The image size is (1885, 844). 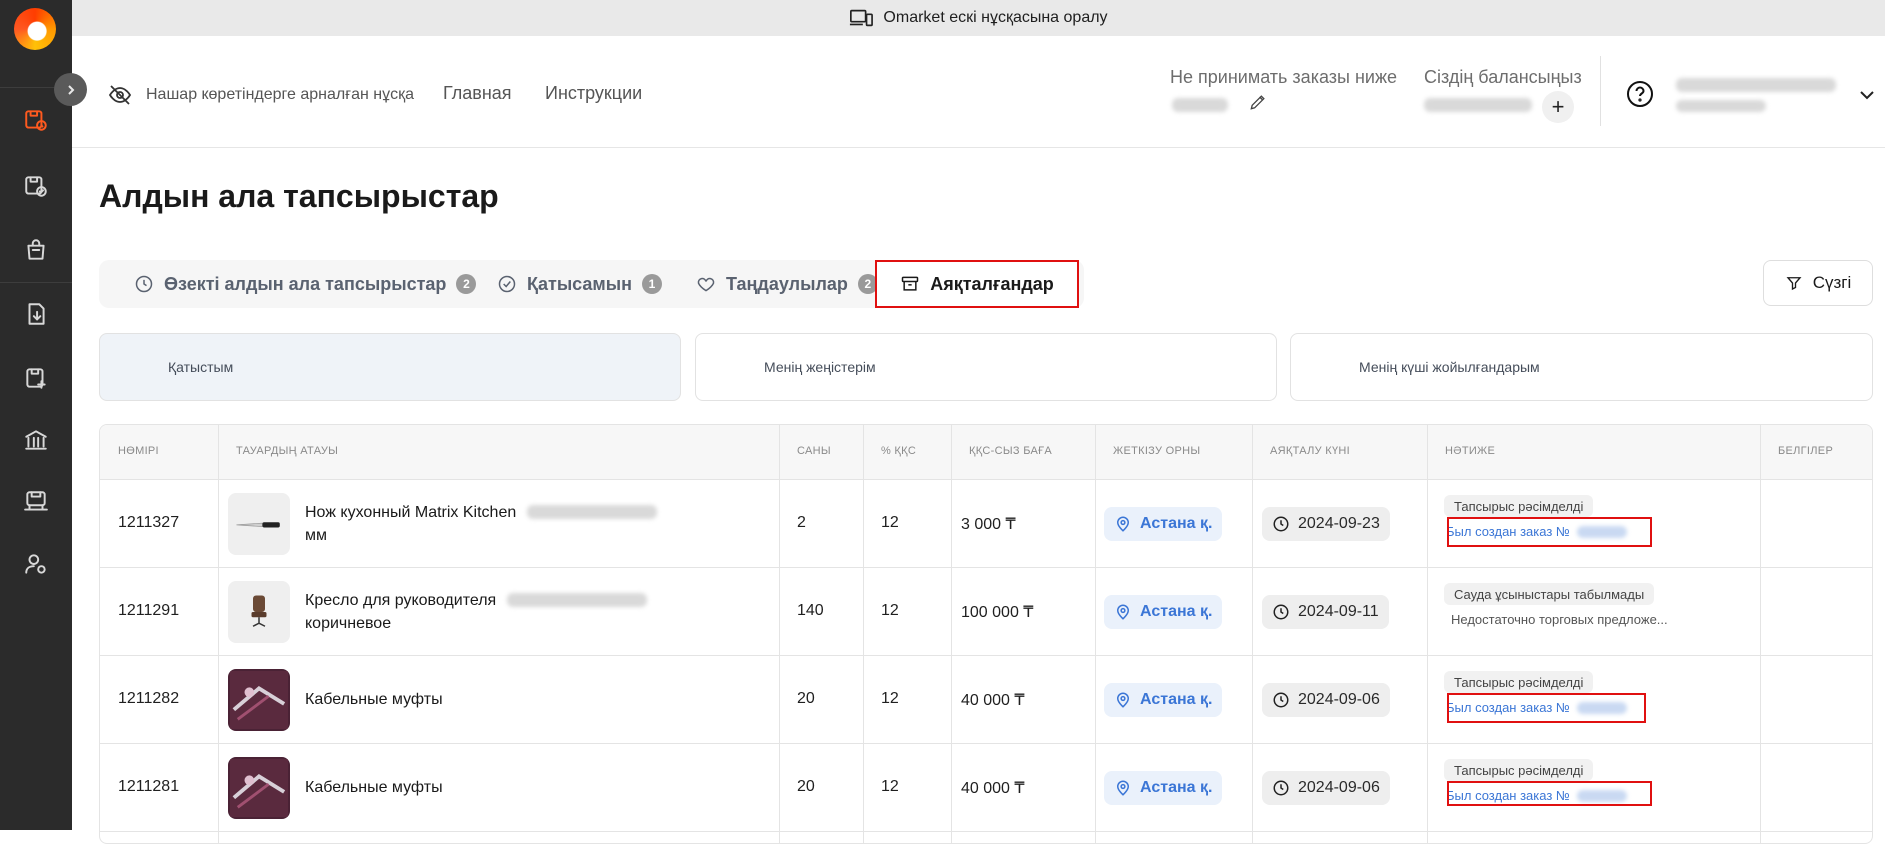 I want to click on tab-favorites: Таңдаулылар 2, so click(x=787, y=284).